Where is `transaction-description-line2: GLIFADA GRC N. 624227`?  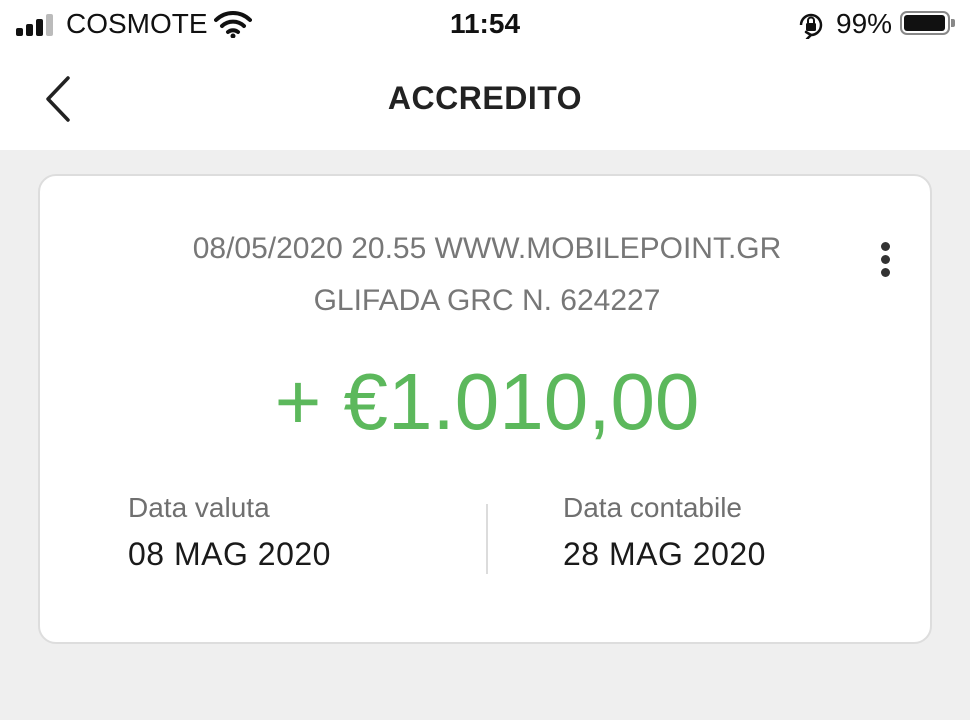 transaction-description-line2: GLIFADA GRC N. 624227 is located at coordinates (487, 300).